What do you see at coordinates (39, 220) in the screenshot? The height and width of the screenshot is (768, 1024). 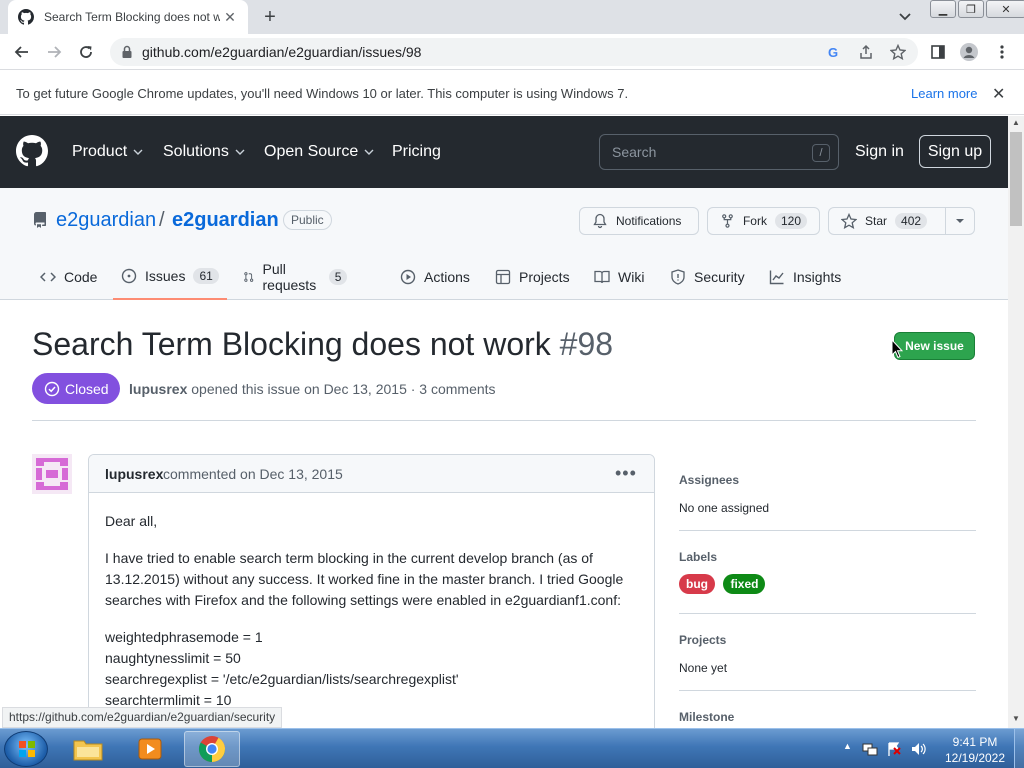 I see `repo-icon` at bounding box center [39, 220].